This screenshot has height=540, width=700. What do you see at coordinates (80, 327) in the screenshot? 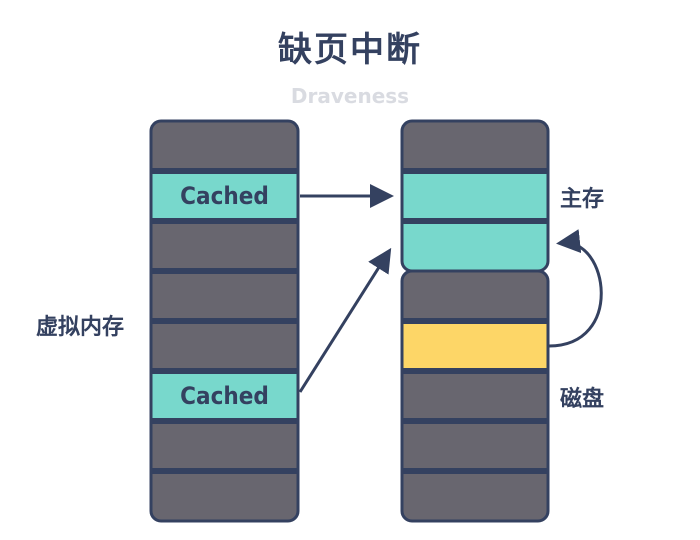
I see `virtual-memory-label: 虚拟内存` at bounding box center [80, 327].